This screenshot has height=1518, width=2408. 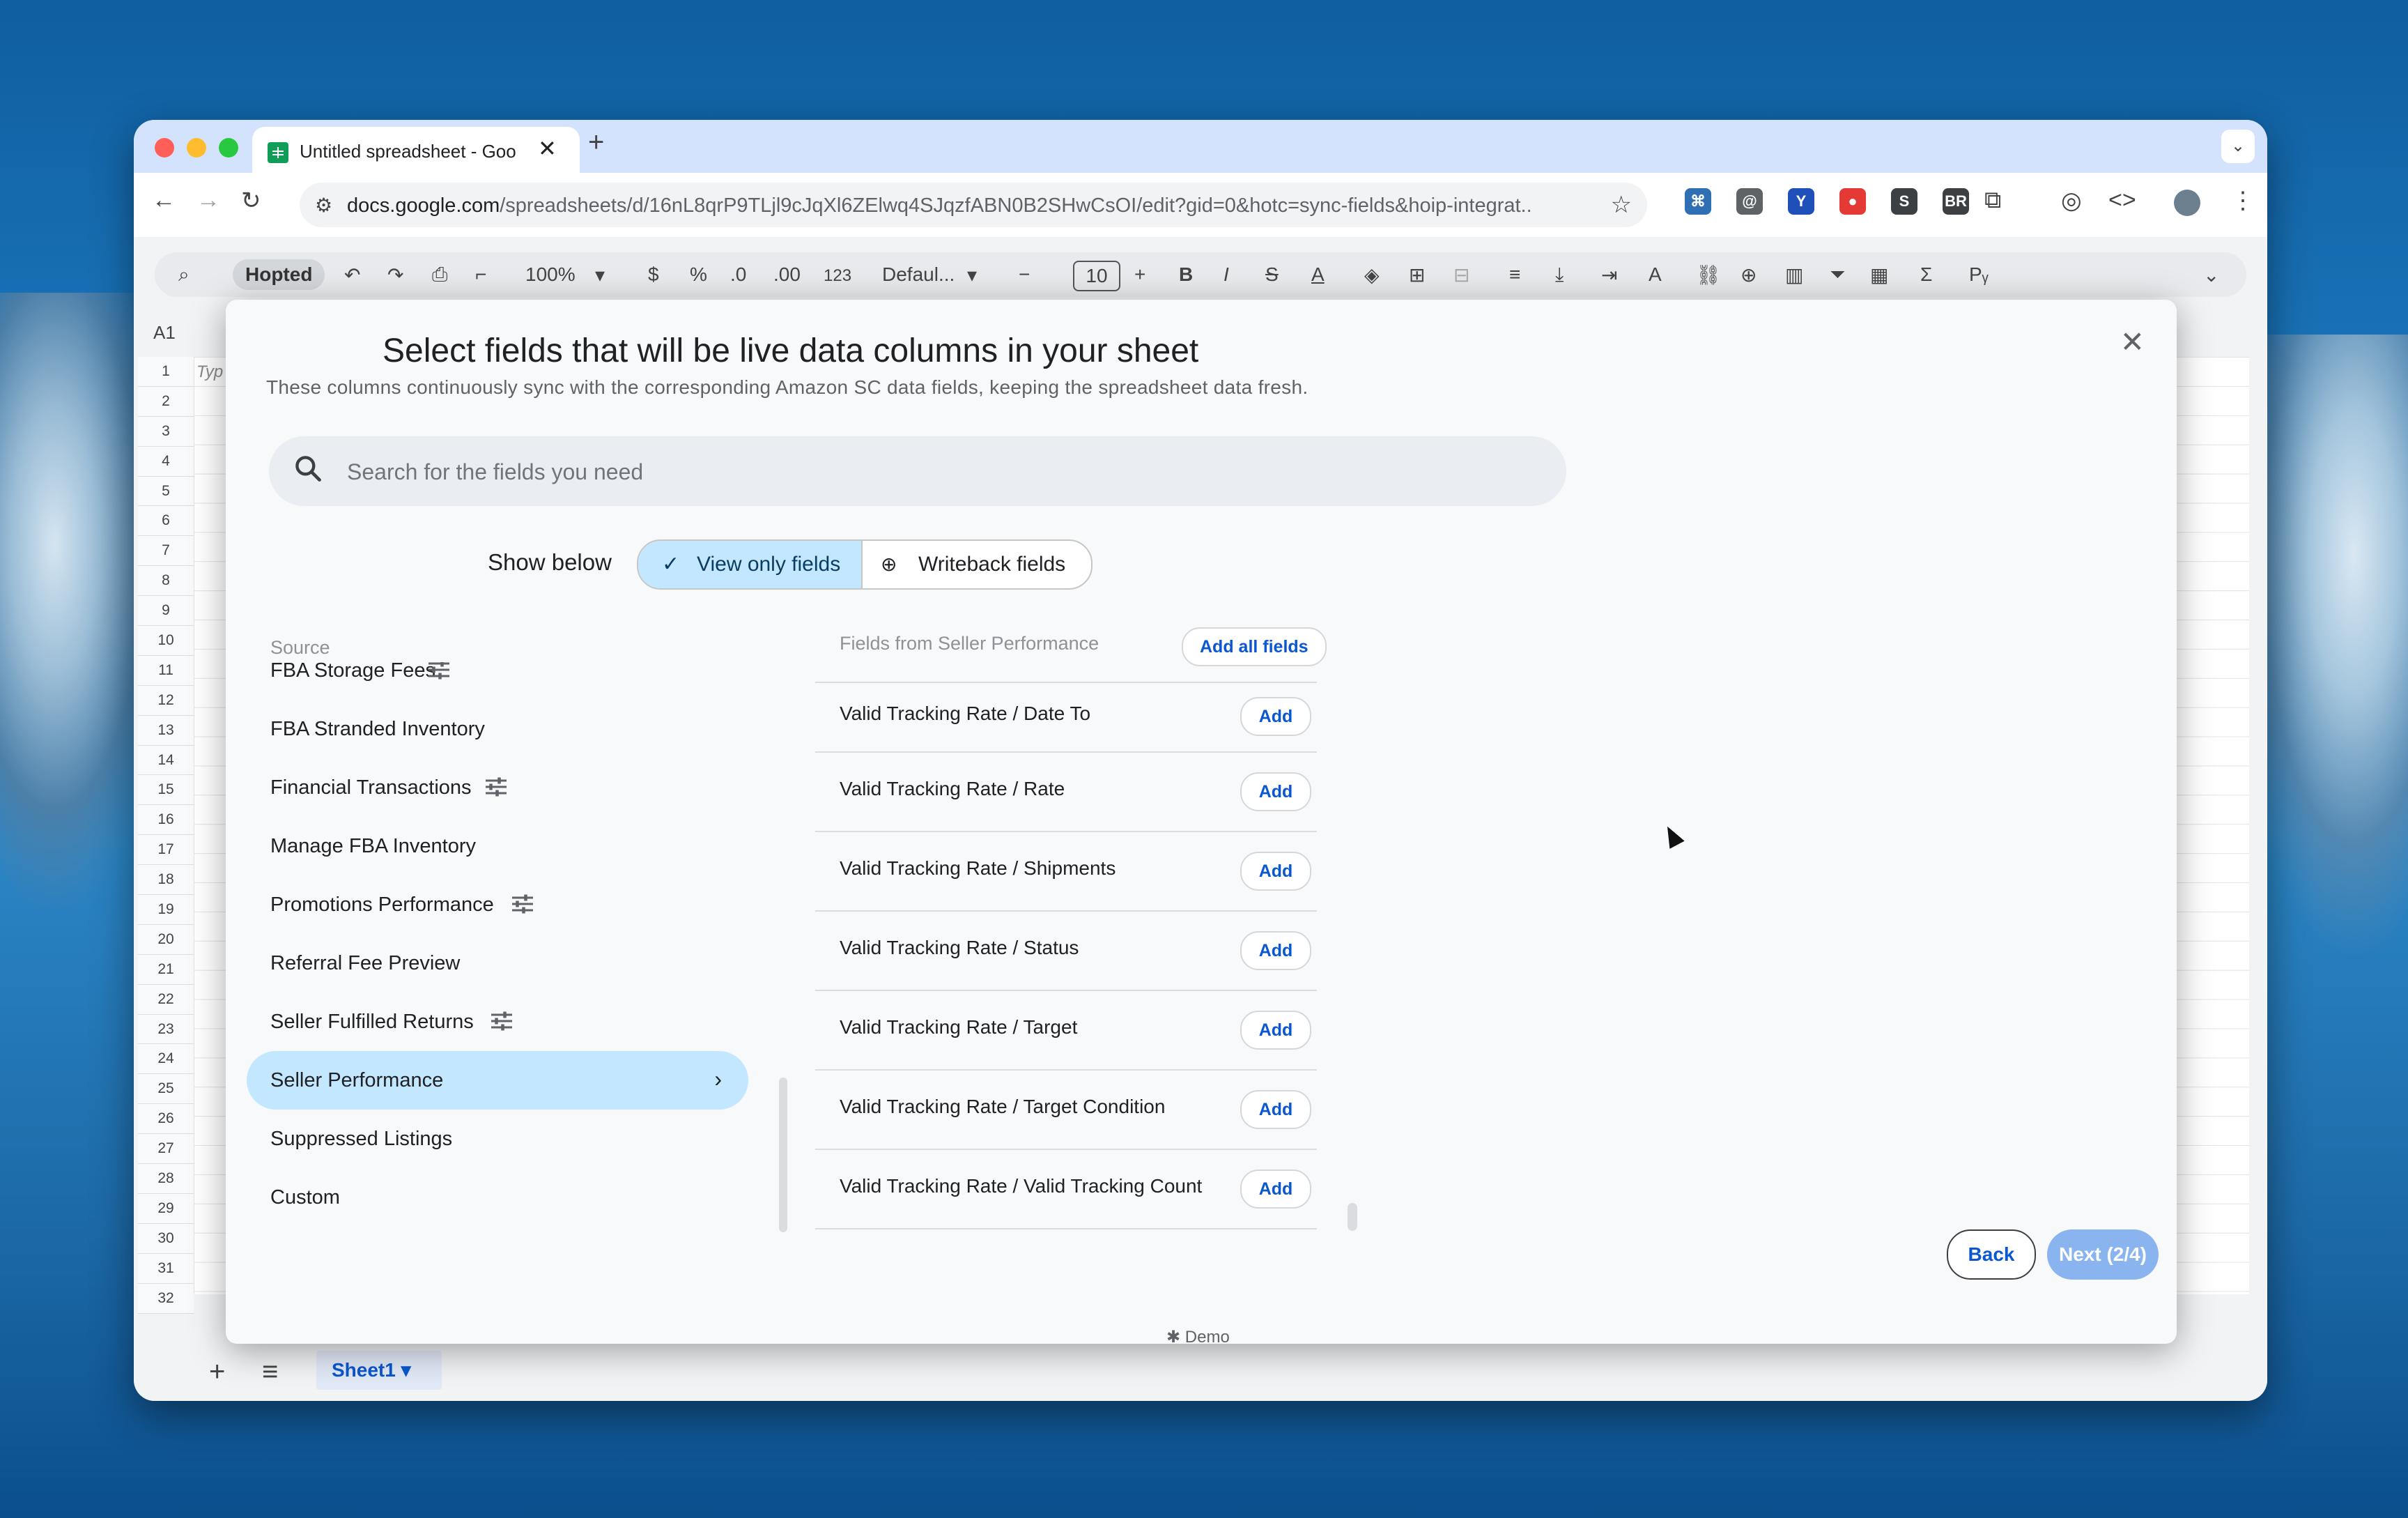 I want to click on number-format-button: 123, so click(x=837, y=276).